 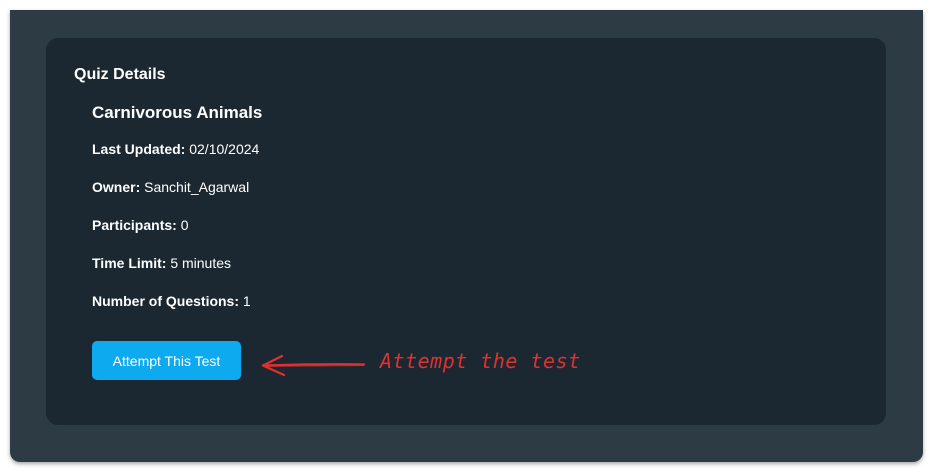 What do you see at coordinates (116, 187) in the screenshot?
I see `detail-label: Owner:` at bounding box center [116, 187].